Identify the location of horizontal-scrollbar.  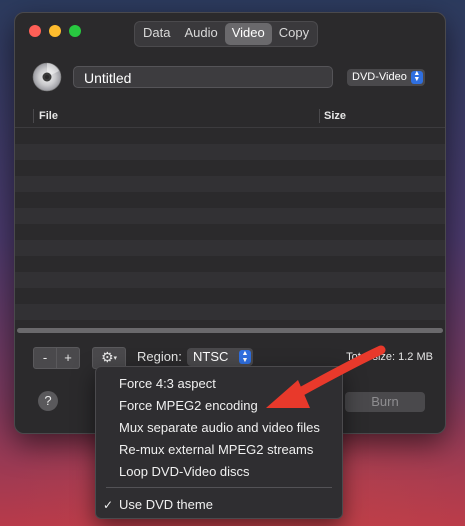
(230, 330).